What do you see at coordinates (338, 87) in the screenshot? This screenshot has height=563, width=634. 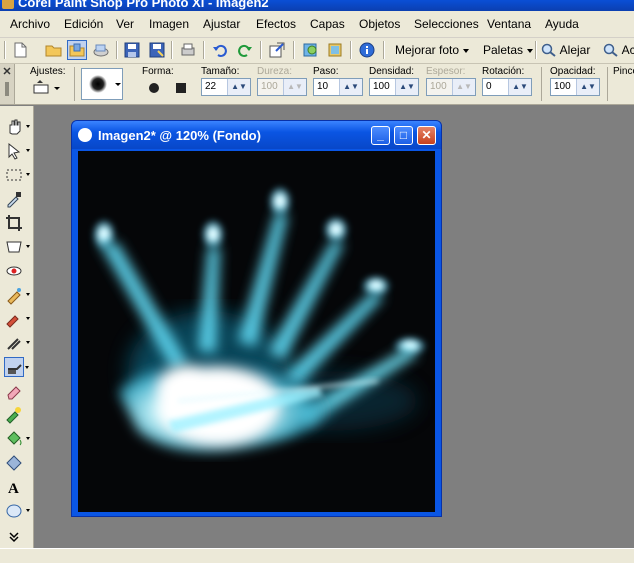 I see `step-input: 10 ▲▼` at bounding box center [338, 87].